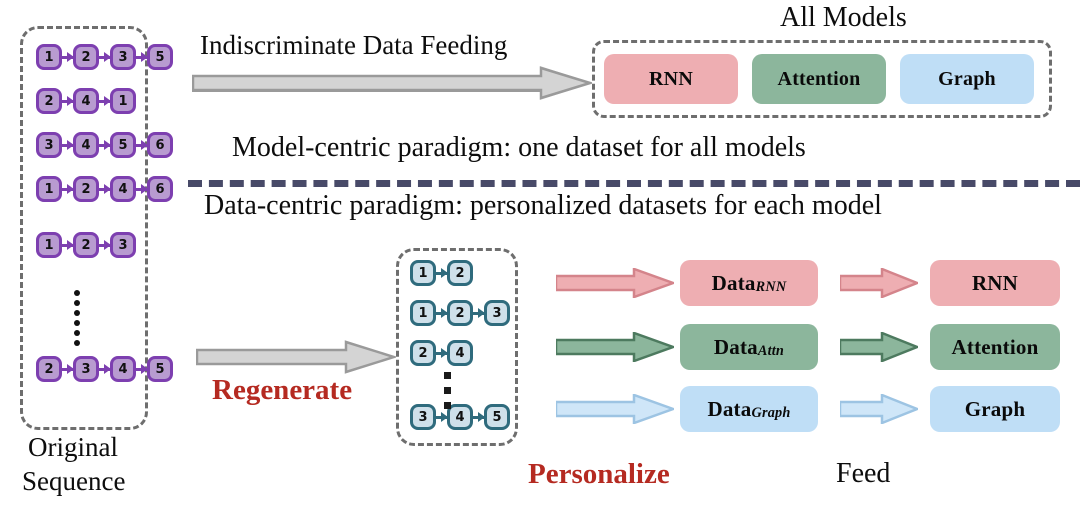 The width and height of the screenshot is (1080, 509). Describe the element at coordinates (879, 409) in the screenshot. I see `feed-arrow-graph` at that location.